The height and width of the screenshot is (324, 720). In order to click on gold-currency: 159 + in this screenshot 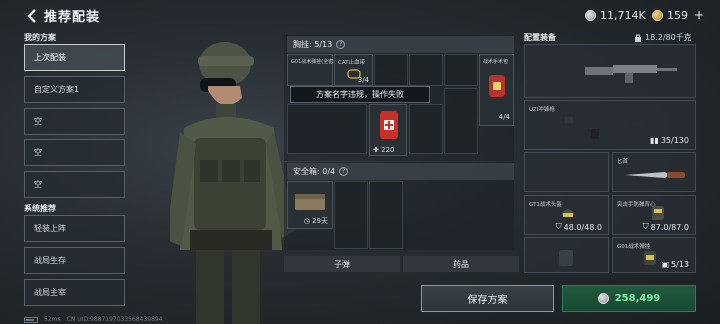, I will do `click(678, 15)`.